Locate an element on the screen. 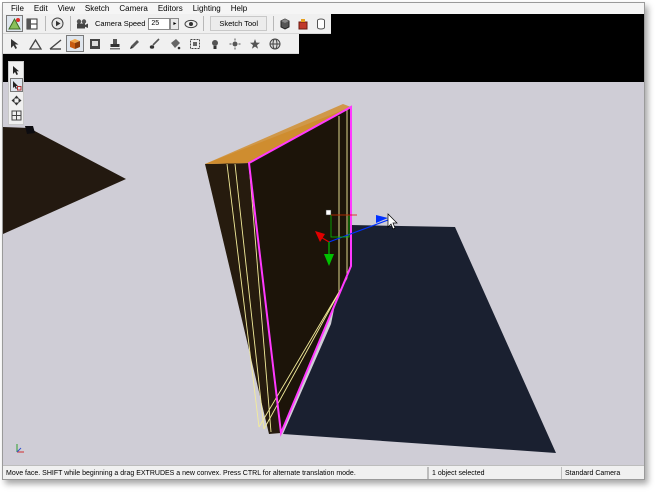  paint-button is located at coordinates (135, 43).